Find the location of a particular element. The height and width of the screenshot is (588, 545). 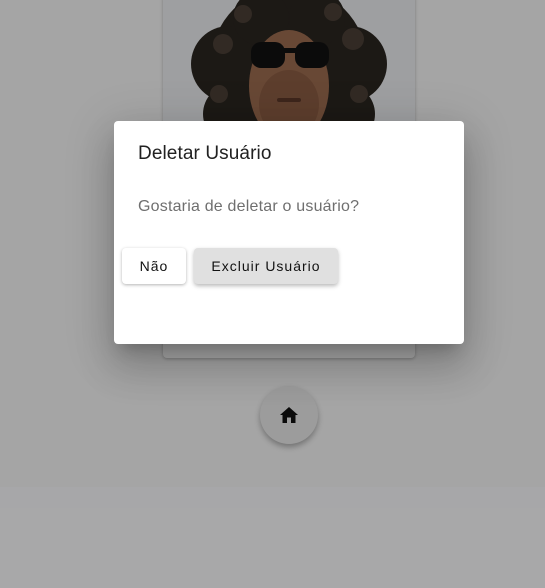

cancel-button: Não is located at coordinates (154, 266).